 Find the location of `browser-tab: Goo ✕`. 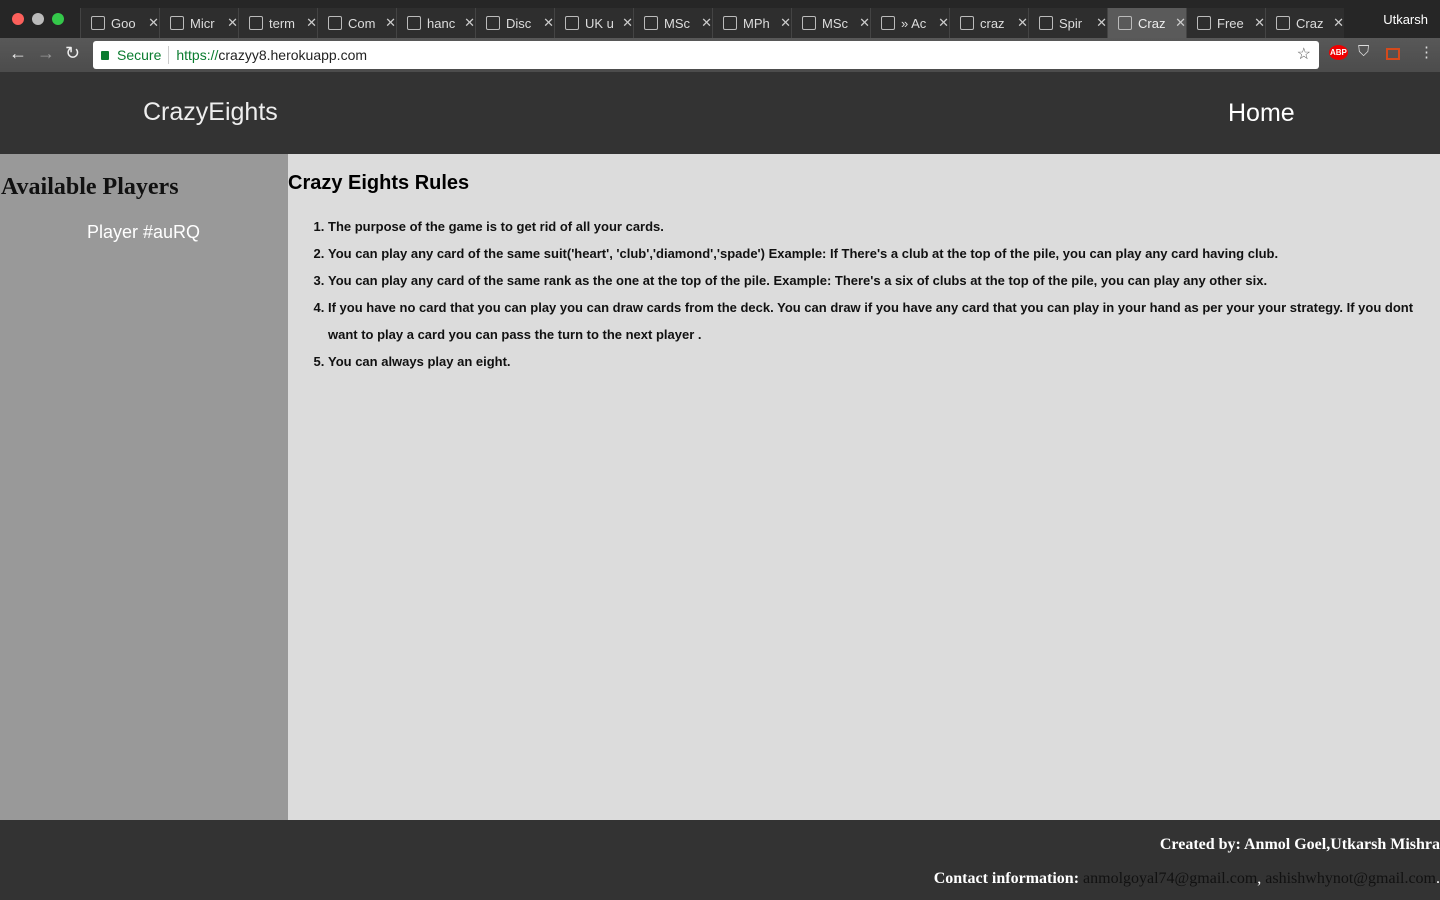

browser-tab: Goo ✕ is located at coordinates (119, 23).